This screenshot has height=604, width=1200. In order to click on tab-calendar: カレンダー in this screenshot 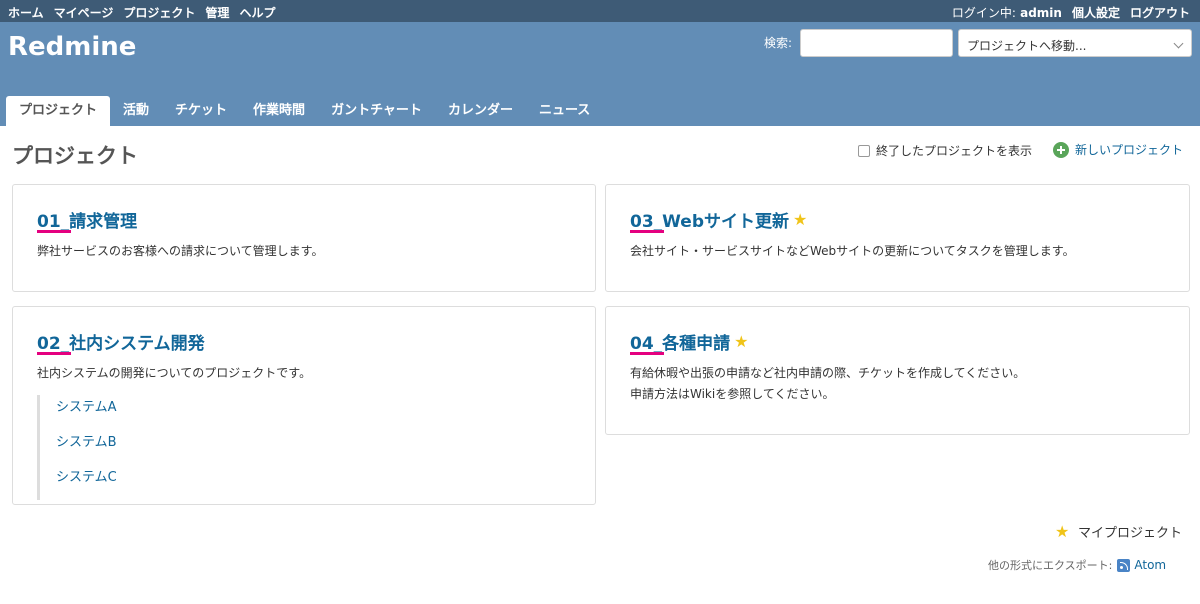, I will do `click(480, 111)`.